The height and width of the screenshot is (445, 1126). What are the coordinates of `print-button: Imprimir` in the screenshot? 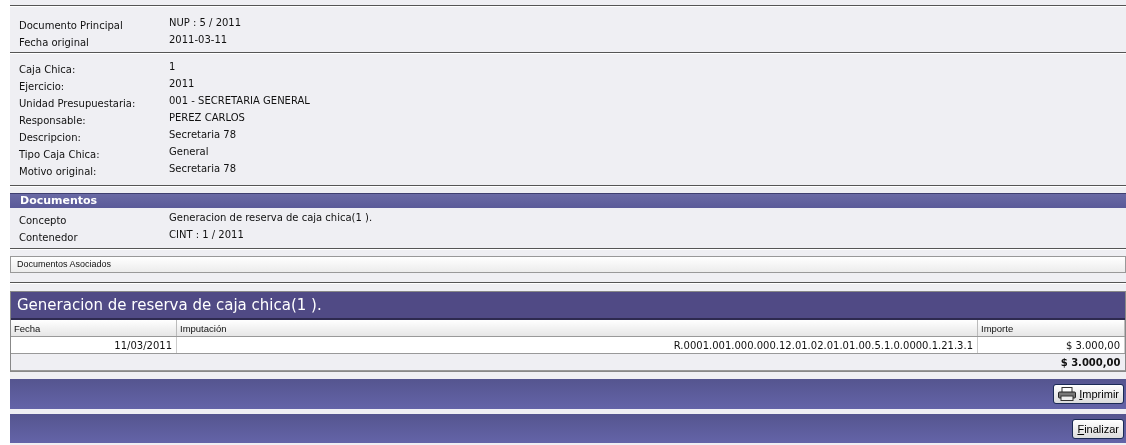 It's located at (1088, 394).